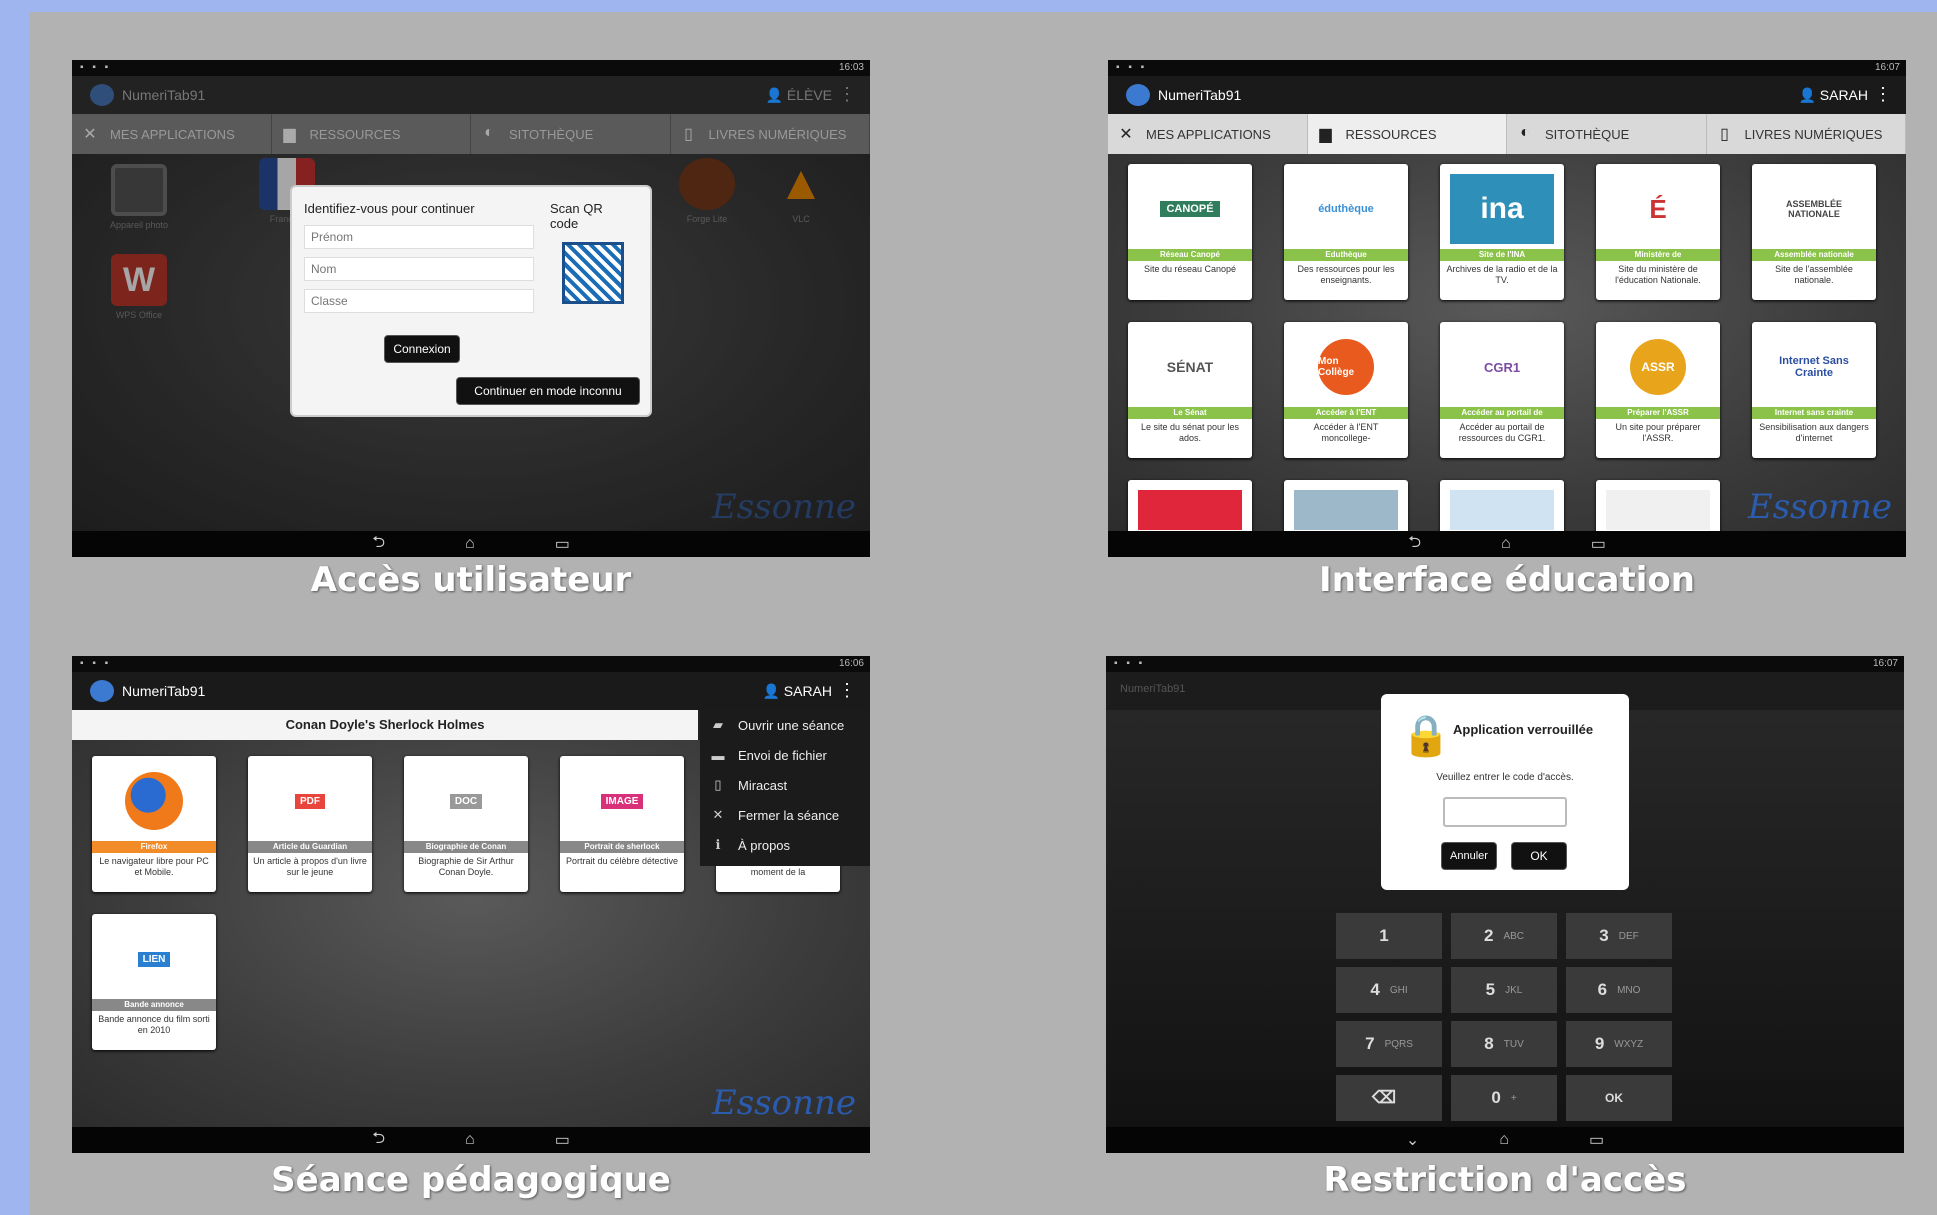  Describe the element at coordinates (385, 725) in the screenshot. I see `session-title: Conan Doyle's Sherlock Holmes` at that location.